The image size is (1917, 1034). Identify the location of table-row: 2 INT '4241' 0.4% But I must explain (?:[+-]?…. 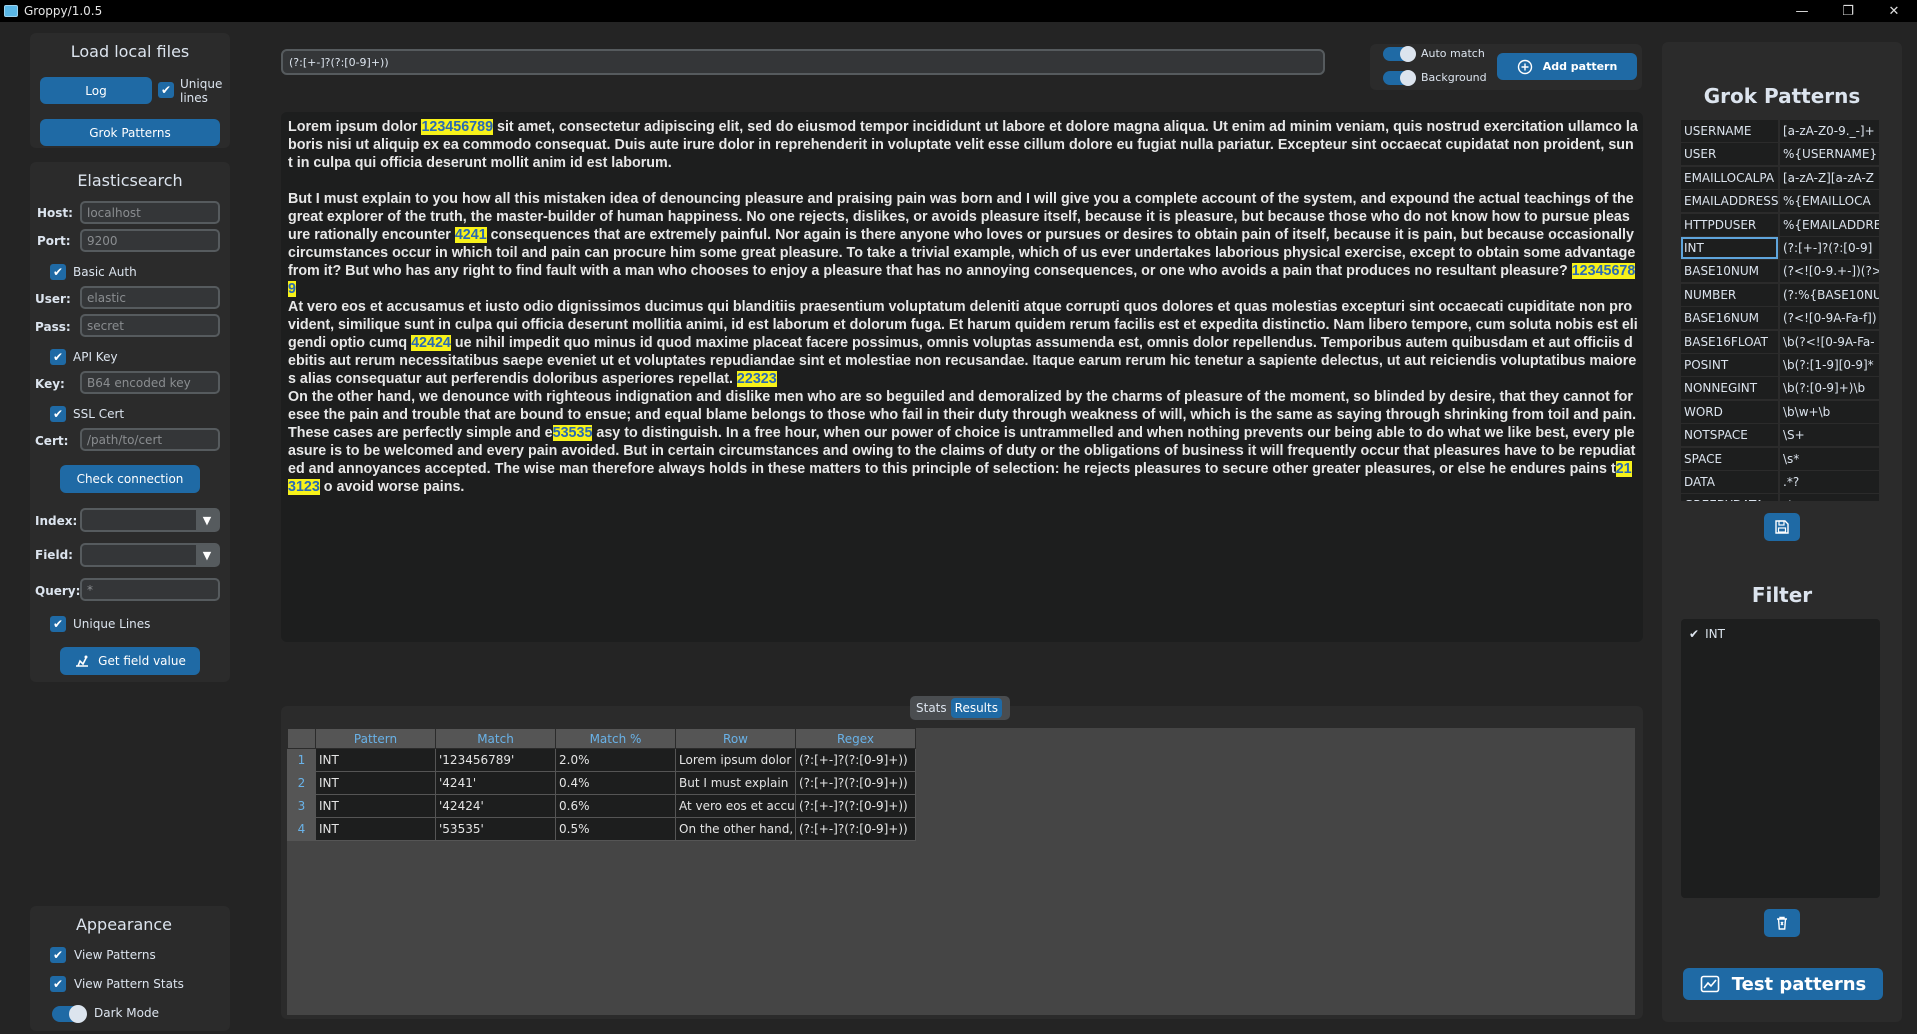
(601, 783).